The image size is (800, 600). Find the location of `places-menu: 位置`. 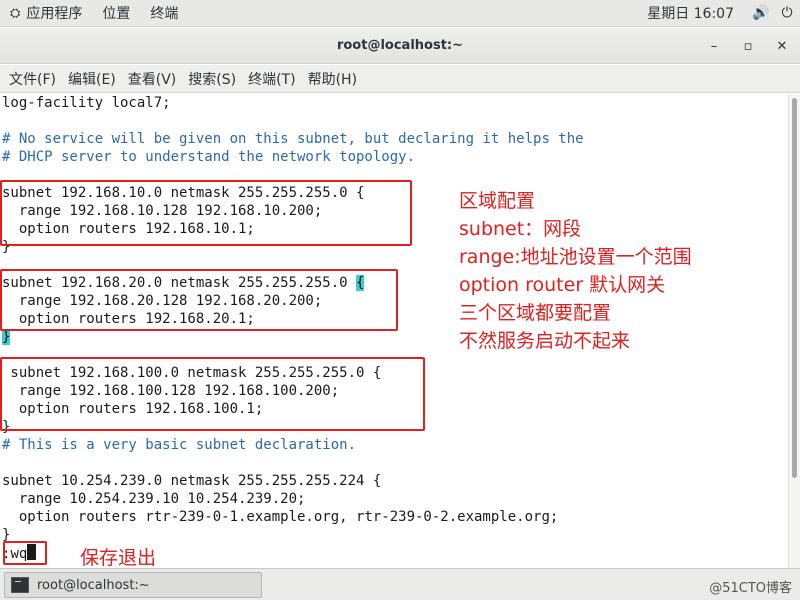

places-menu: 位置 is located at coordinates (116, 13).